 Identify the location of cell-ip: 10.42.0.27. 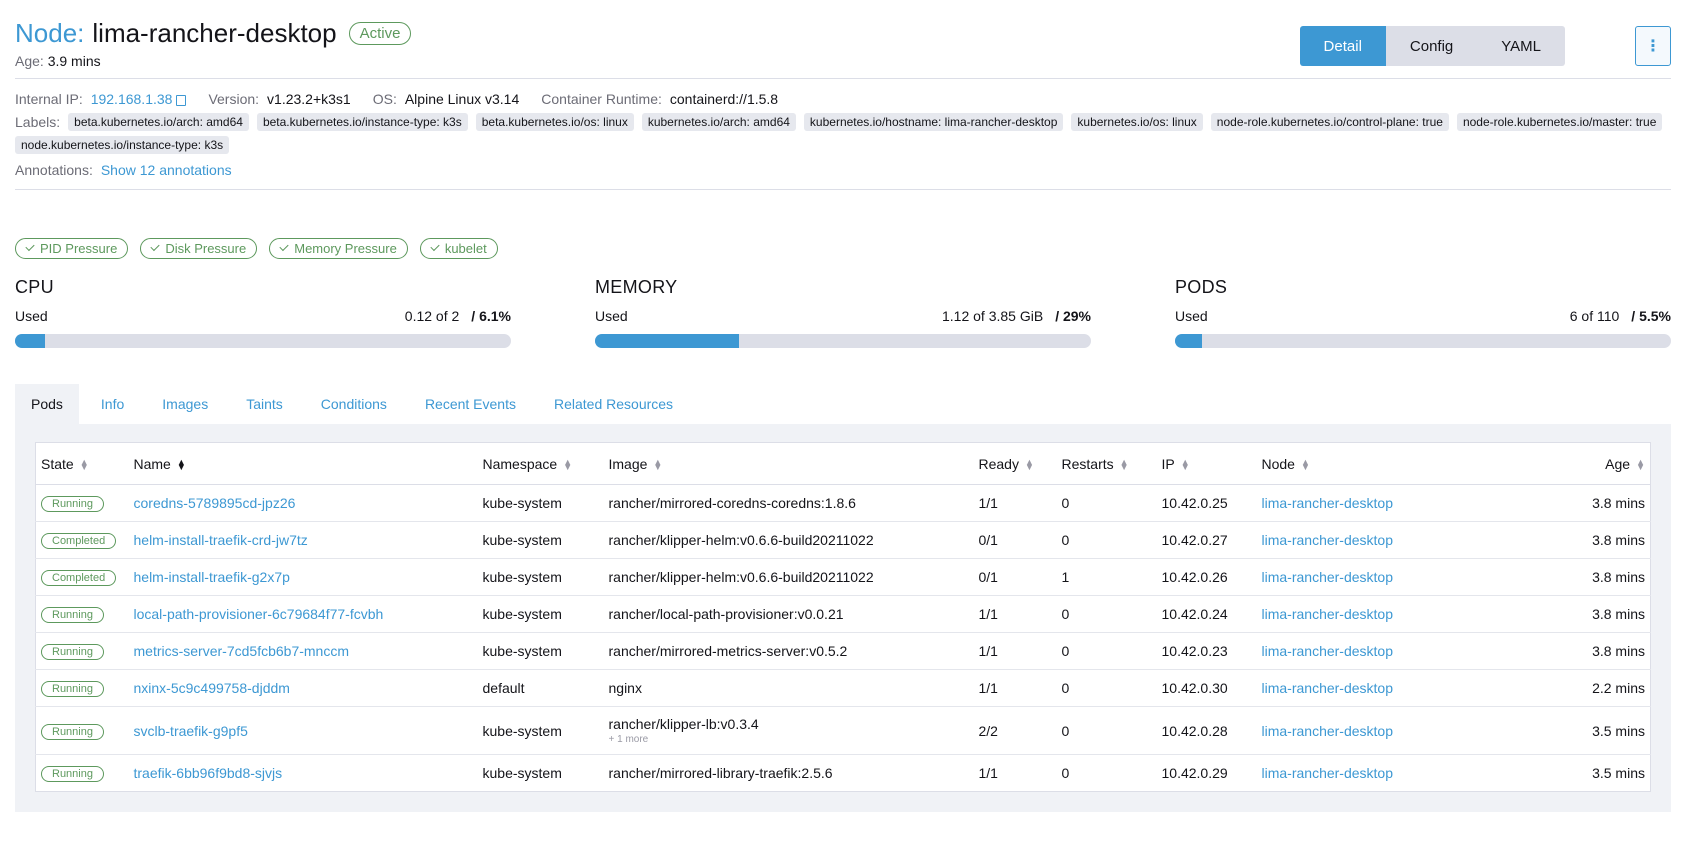
(1206, 540).